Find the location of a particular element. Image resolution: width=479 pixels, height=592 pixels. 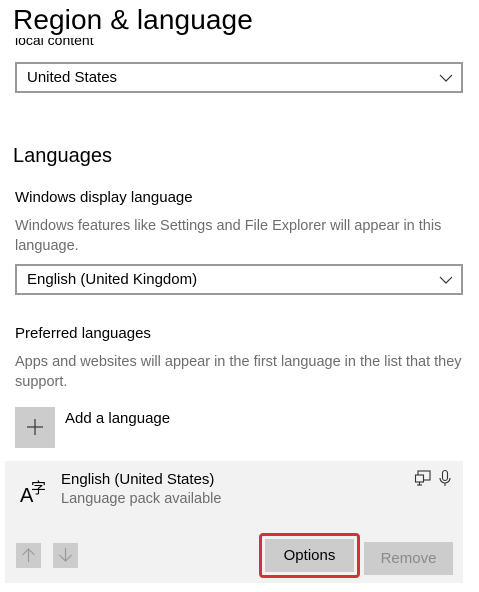

language-pack-status: Language pack available is located at coordinates (141, 499).